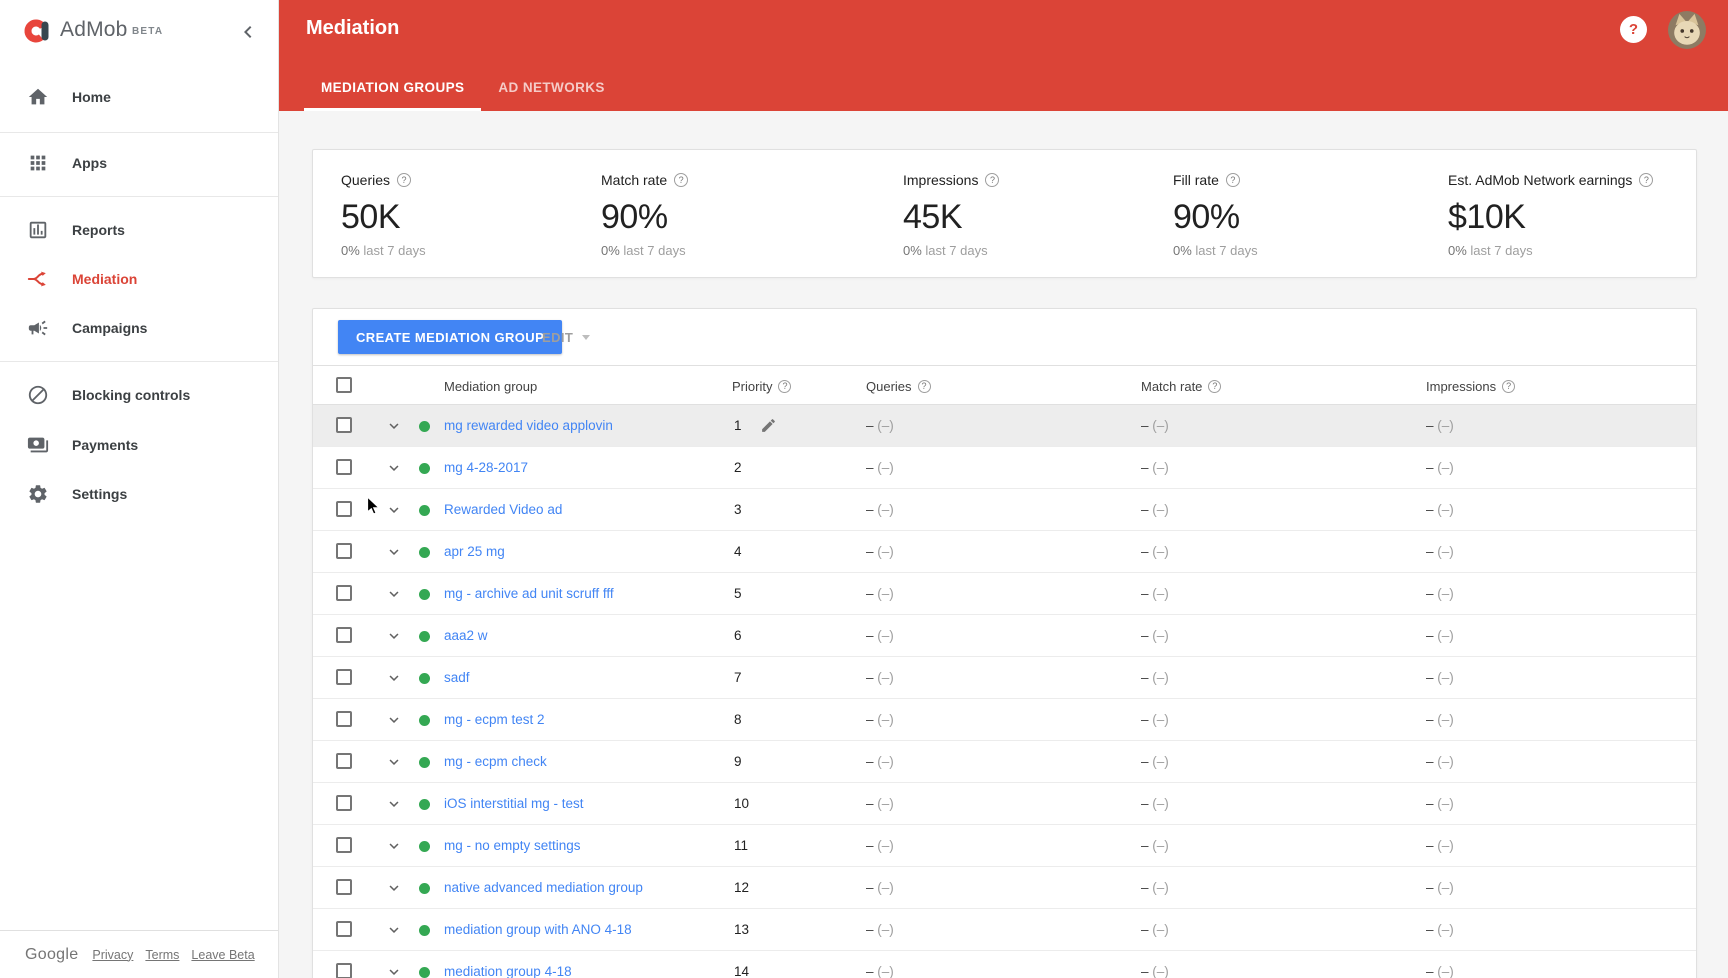 The width and height of the screenshot is (1728, 978). What do you see at coordinates (248, 32) in the screenshot?
I see `collapse-sidebar-icon` at bounding box center [248, 32].